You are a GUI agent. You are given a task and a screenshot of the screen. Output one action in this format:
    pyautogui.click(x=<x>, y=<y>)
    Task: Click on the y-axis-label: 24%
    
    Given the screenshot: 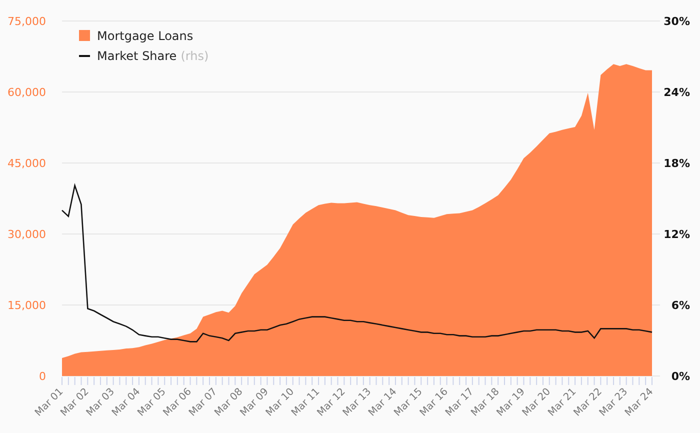 What is the action you would take?
    pyautogui.click(x=677, y=92)
    